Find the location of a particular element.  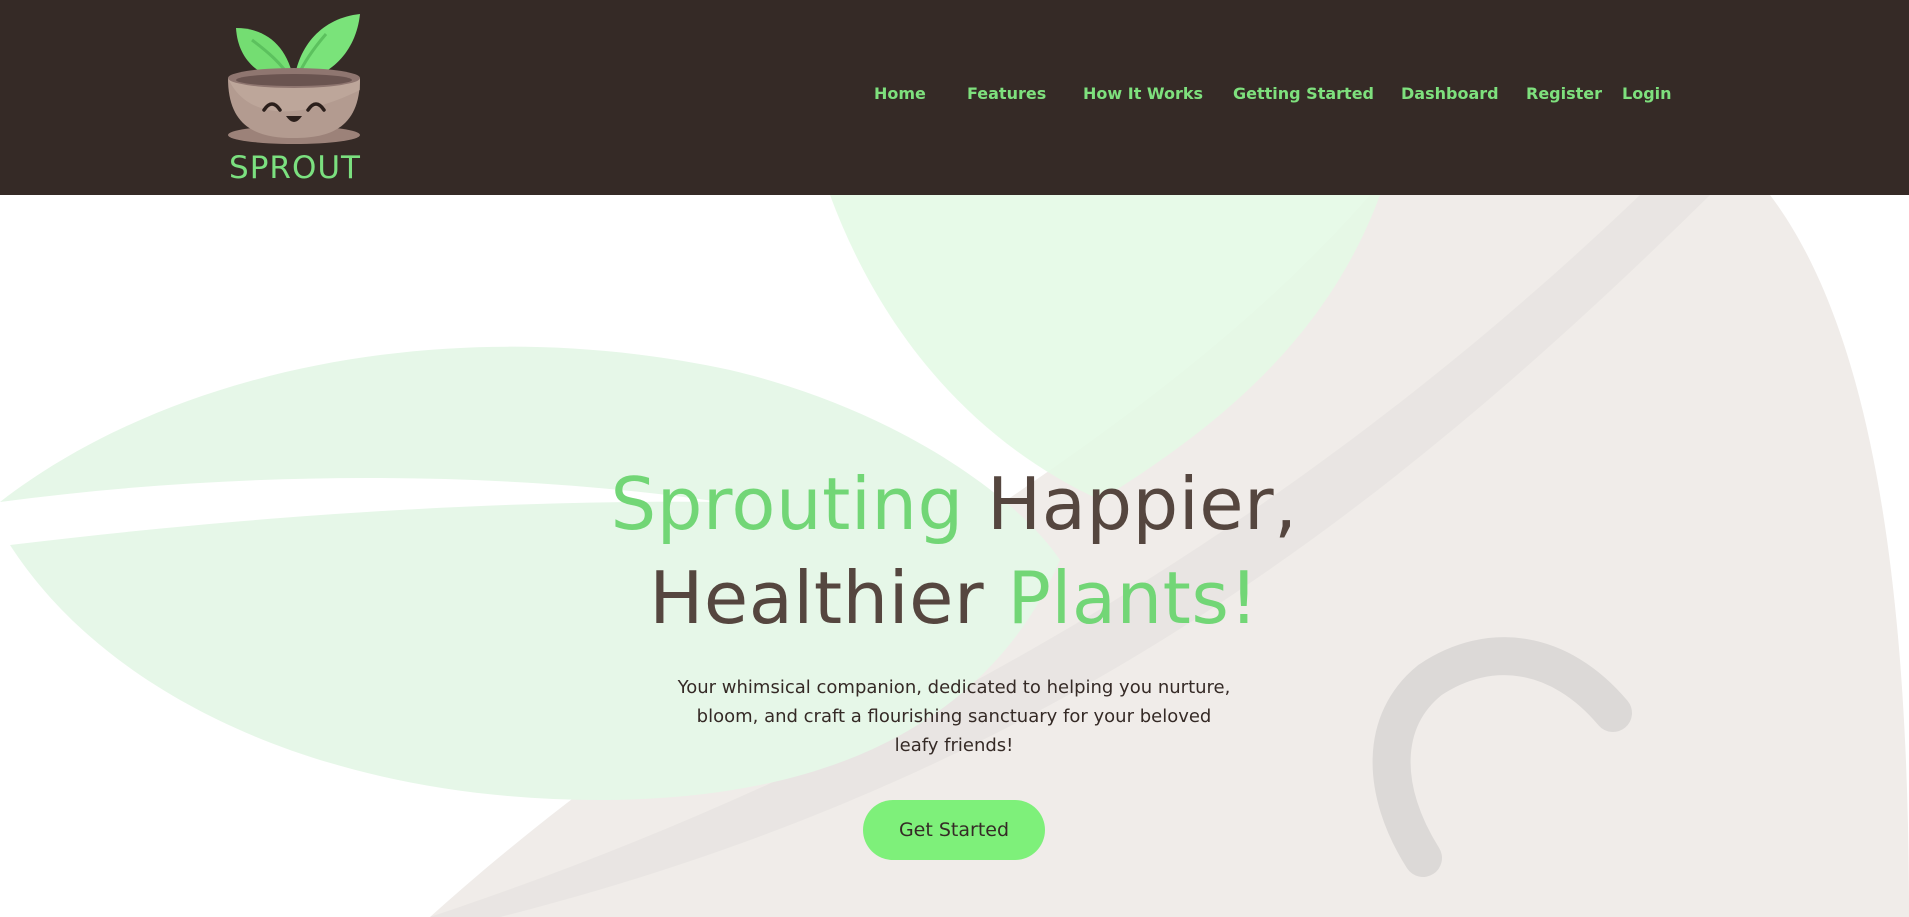

nav-features-link: Features is located at coordinates (1006, 93).